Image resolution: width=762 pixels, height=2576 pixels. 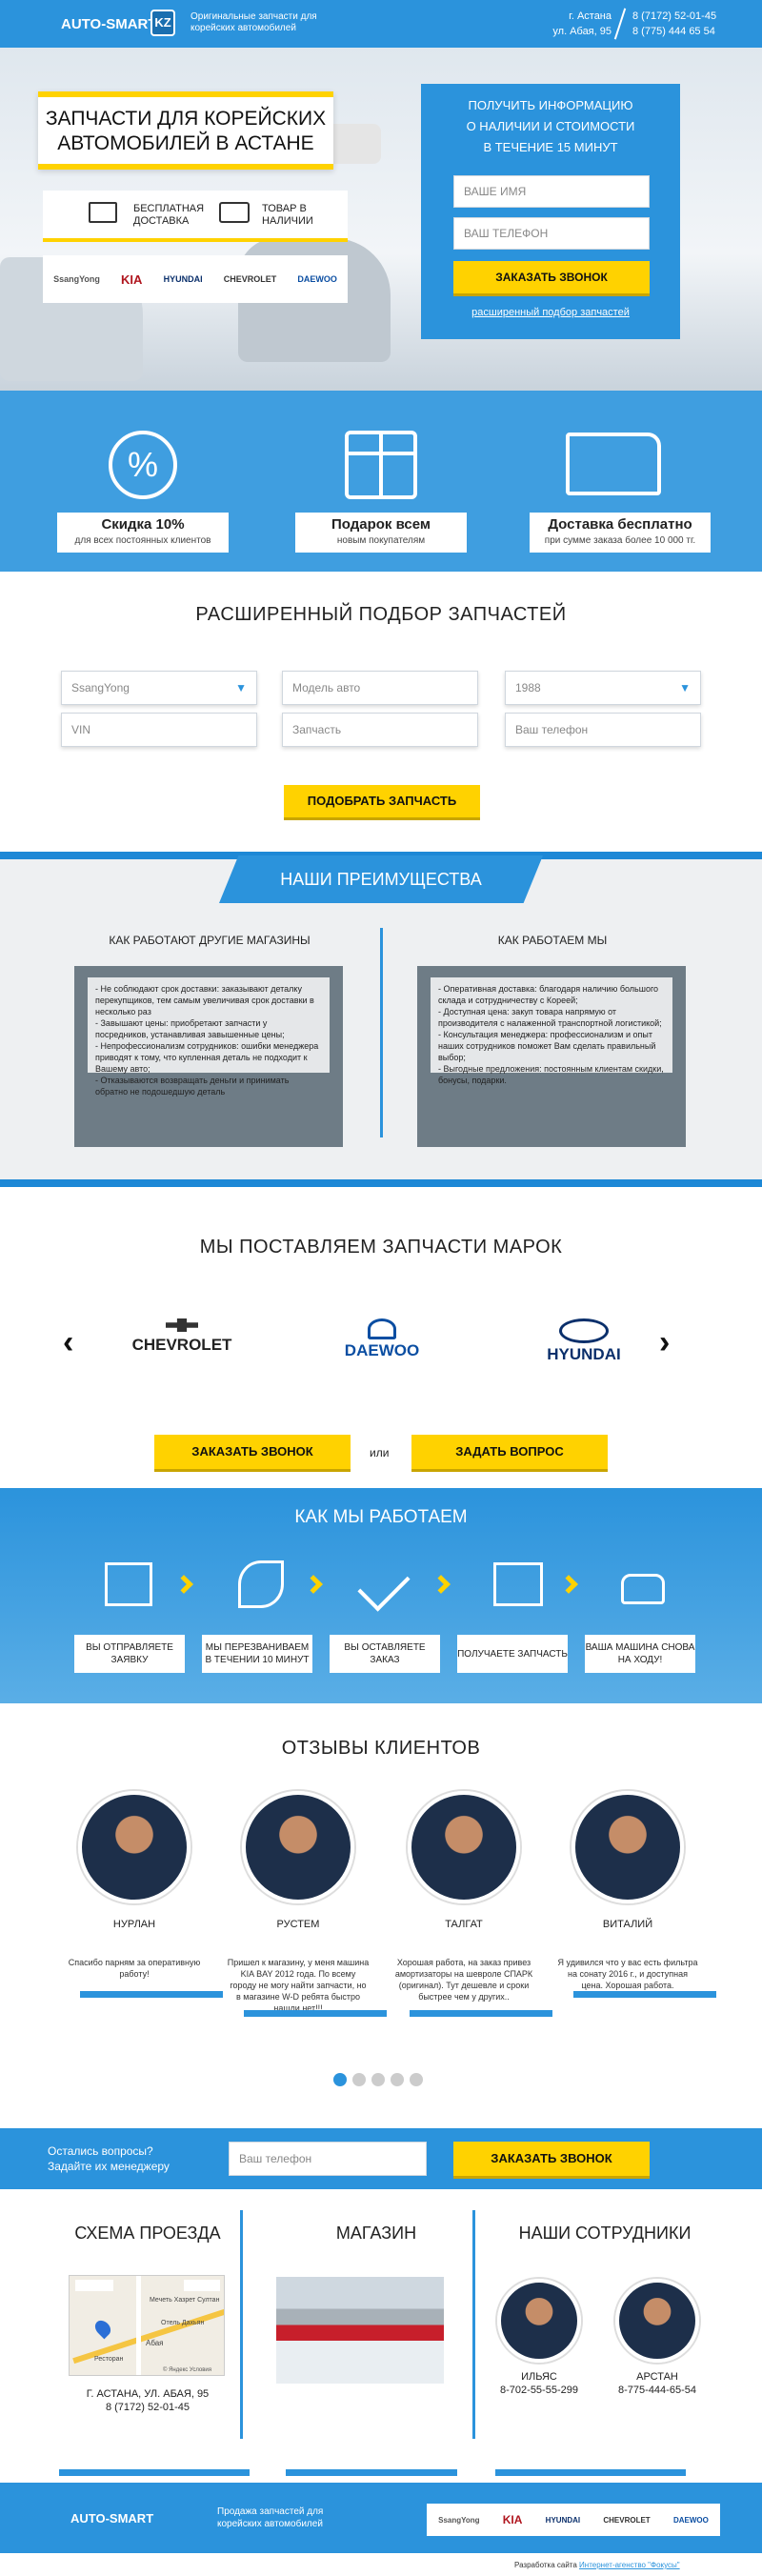 What do you see at coordinates (512, 1654) in the screenshot?
I see `step-4: ПОЛУЧАЕТЕ ЗАПЧАСТЬ` at bounding box center [512, 1654].